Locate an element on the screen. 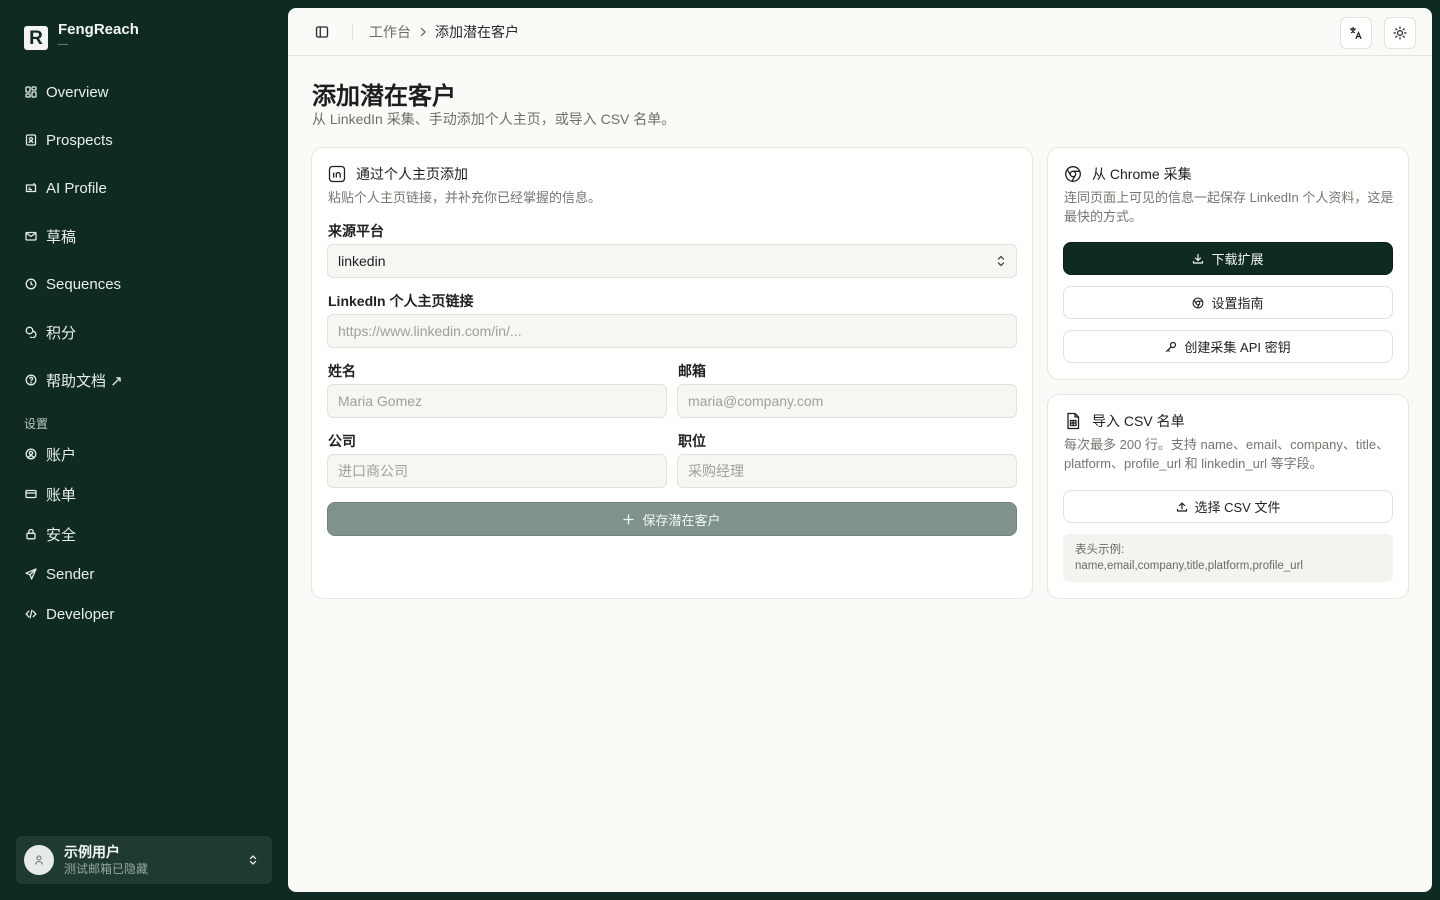  theme-toggle-button is located at coordinates (1400, 33).